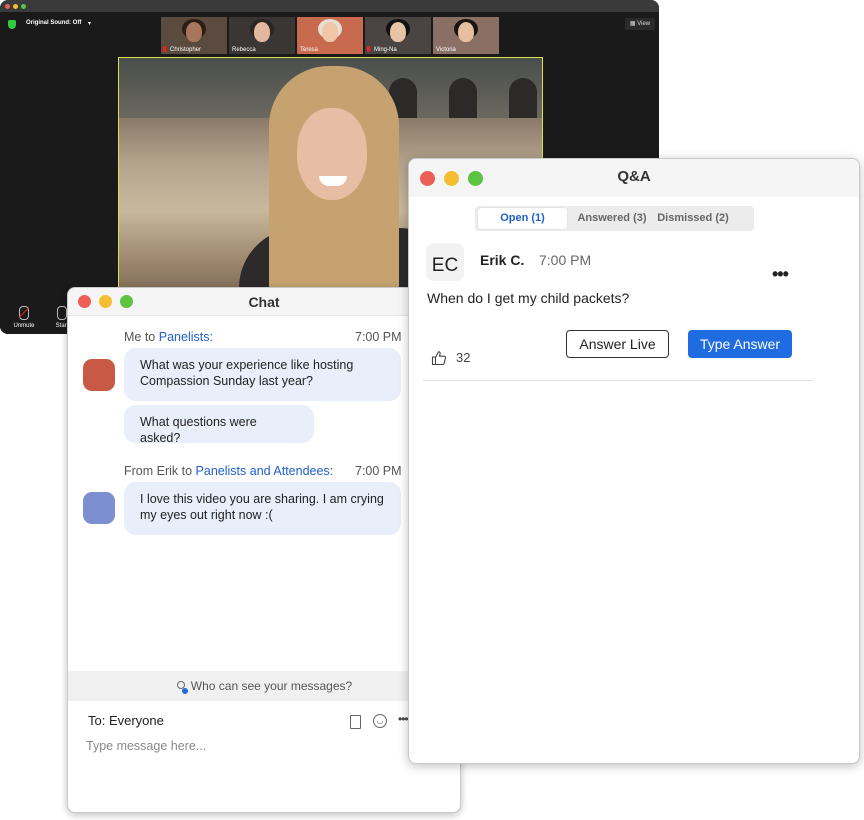 The height and width of the screenshot is (820, 864). Describe the element at coordinates (271, 686) in the screenshot. I see `who-can-see-label: Who can see your messages?` at that location.